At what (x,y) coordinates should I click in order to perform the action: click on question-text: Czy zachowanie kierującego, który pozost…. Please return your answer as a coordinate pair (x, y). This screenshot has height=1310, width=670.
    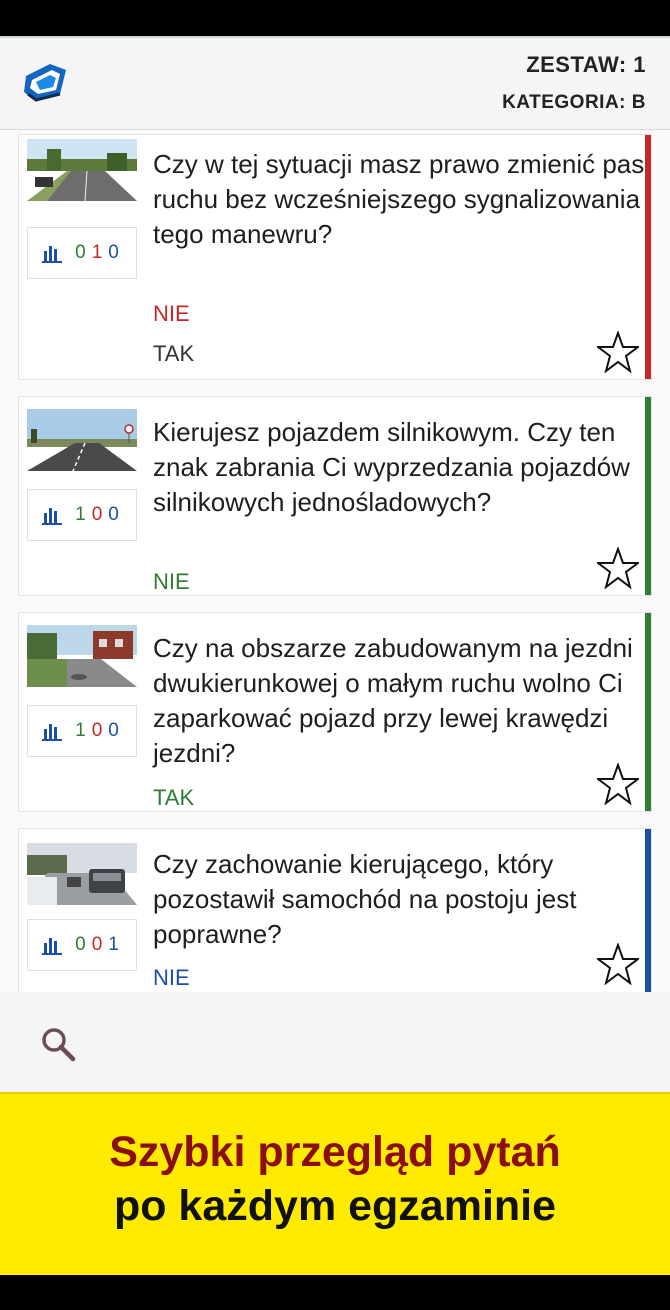
    Looking at the image, I should click on (365, 899).